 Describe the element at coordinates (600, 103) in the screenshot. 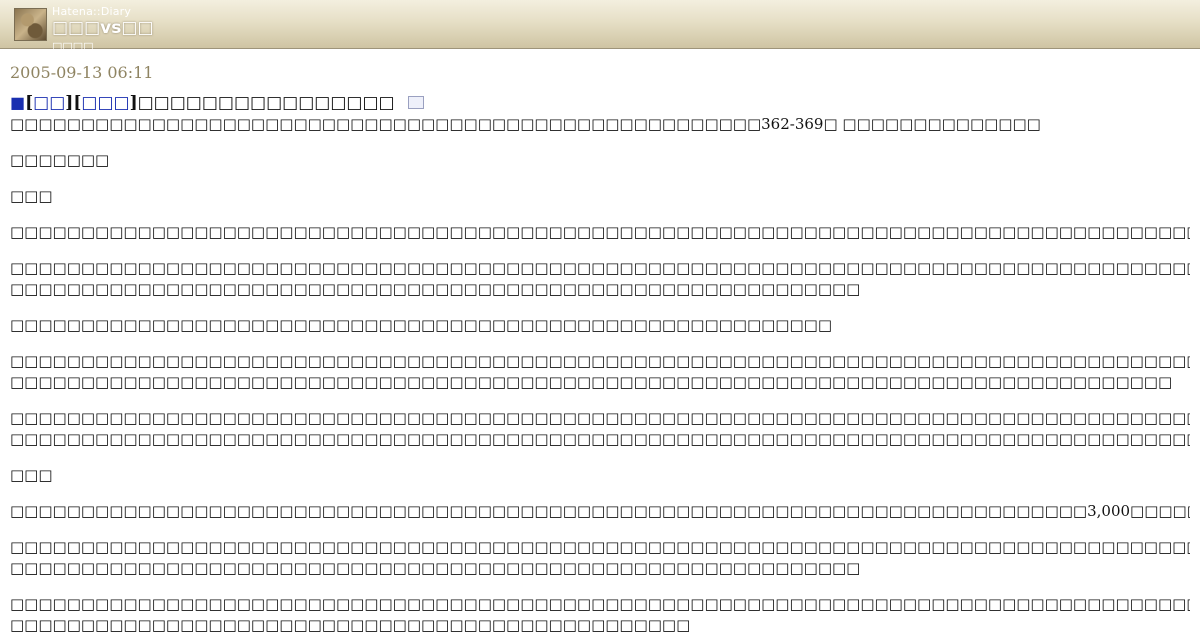

I see `entry-title: ■[□□][□□□]□□□□□□□□□□□□□□□□` at that location.